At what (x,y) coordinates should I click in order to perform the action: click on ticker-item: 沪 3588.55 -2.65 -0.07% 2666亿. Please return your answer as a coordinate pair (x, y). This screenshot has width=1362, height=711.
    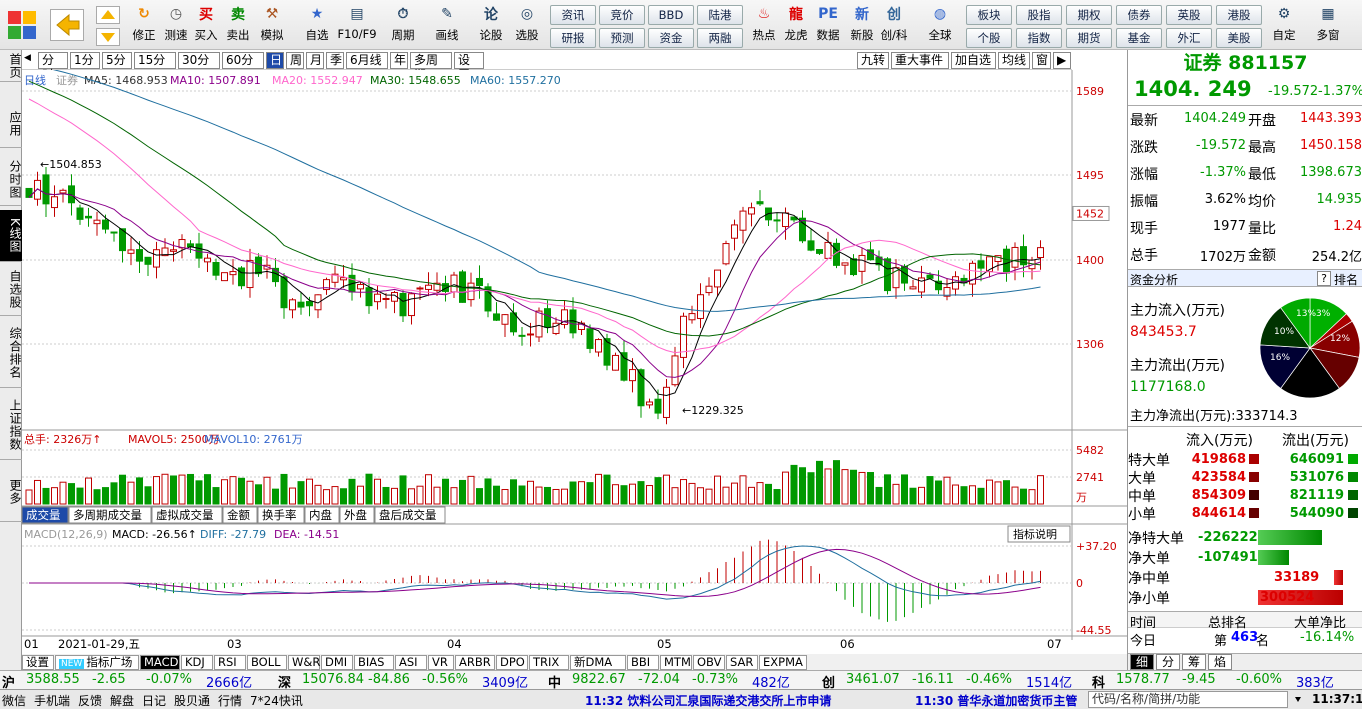
    Looking at the image, I should click on (134, 681).